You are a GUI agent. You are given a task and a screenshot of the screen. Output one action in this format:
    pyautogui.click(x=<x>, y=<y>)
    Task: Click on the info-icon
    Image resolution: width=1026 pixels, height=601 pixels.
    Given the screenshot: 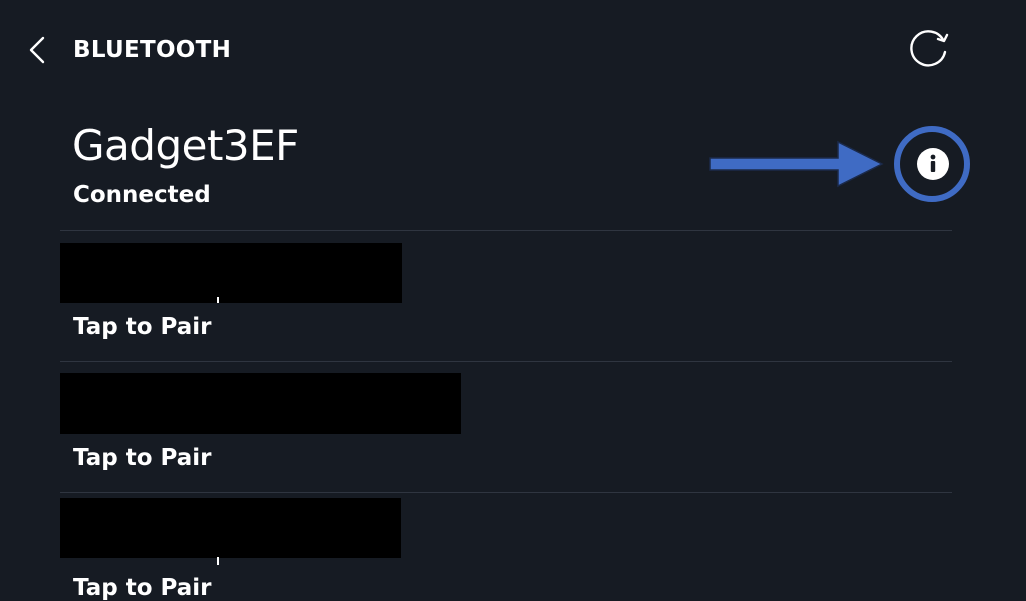 What is the action you would take?
    pyautogui.click(x=933, y=163)
    